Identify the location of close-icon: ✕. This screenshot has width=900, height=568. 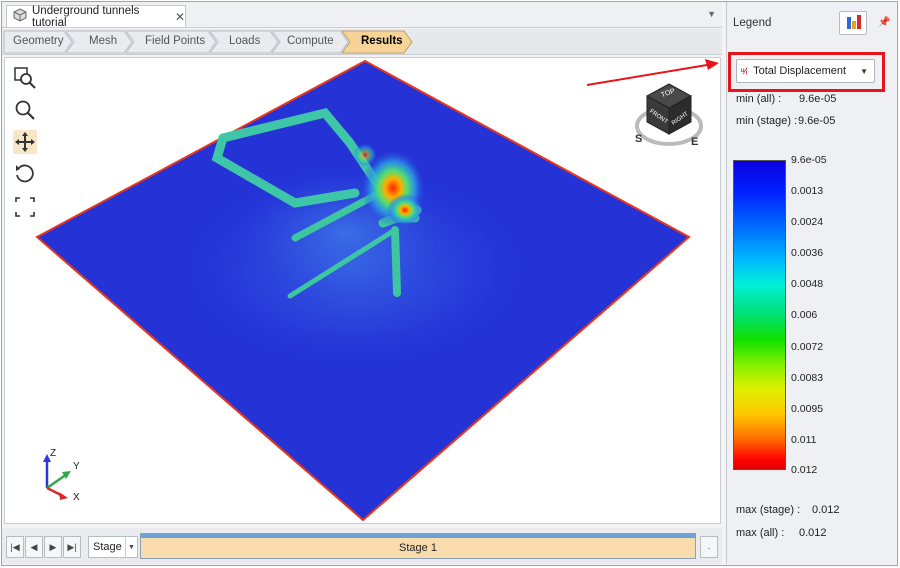
(180, 17).